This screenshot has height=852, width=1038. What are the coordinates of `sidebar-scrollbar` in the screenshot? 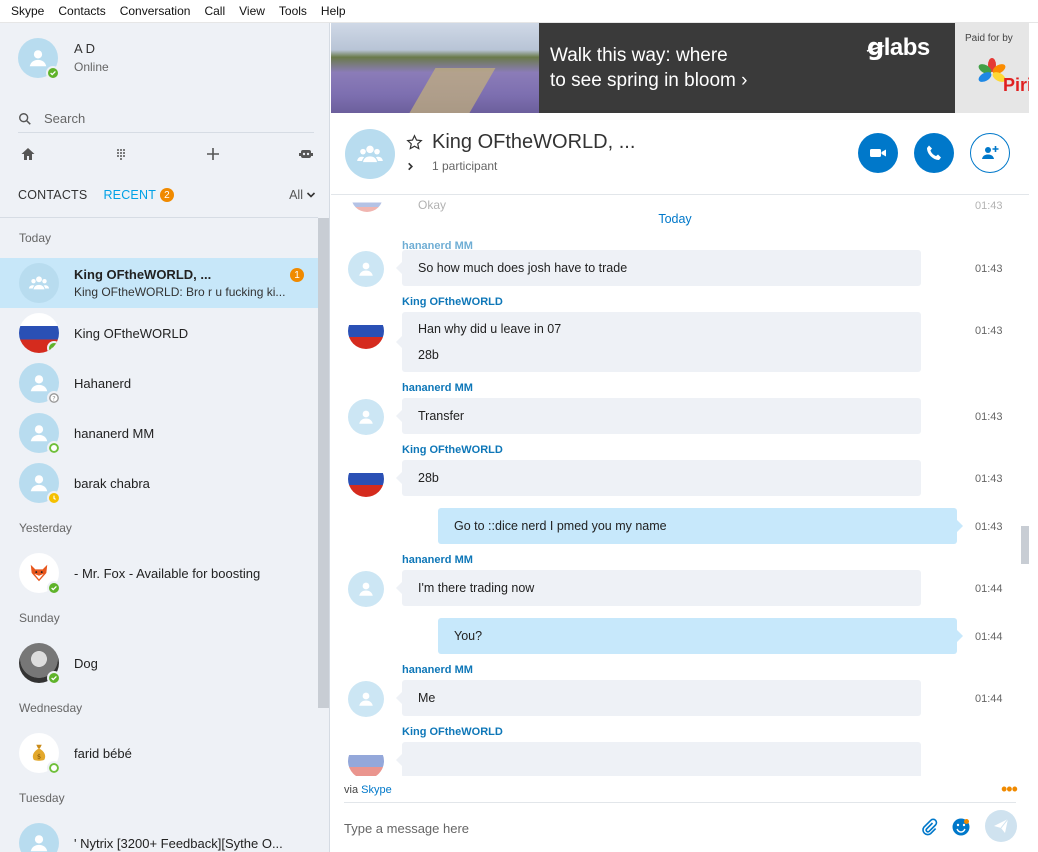 It's located at (323, 463).